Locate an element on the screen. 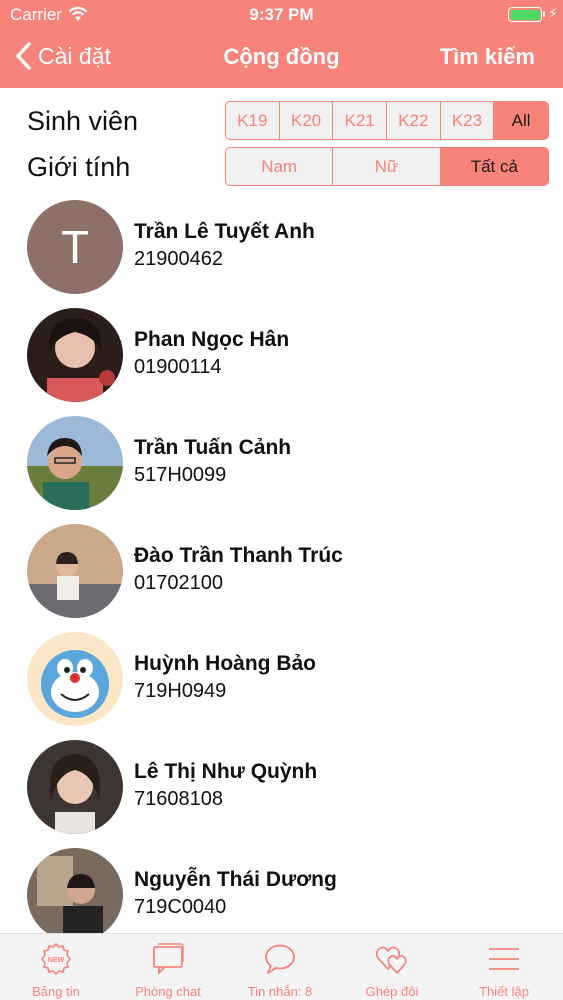  member-student-id: 719H0949 is located at coordinates (180, 691).